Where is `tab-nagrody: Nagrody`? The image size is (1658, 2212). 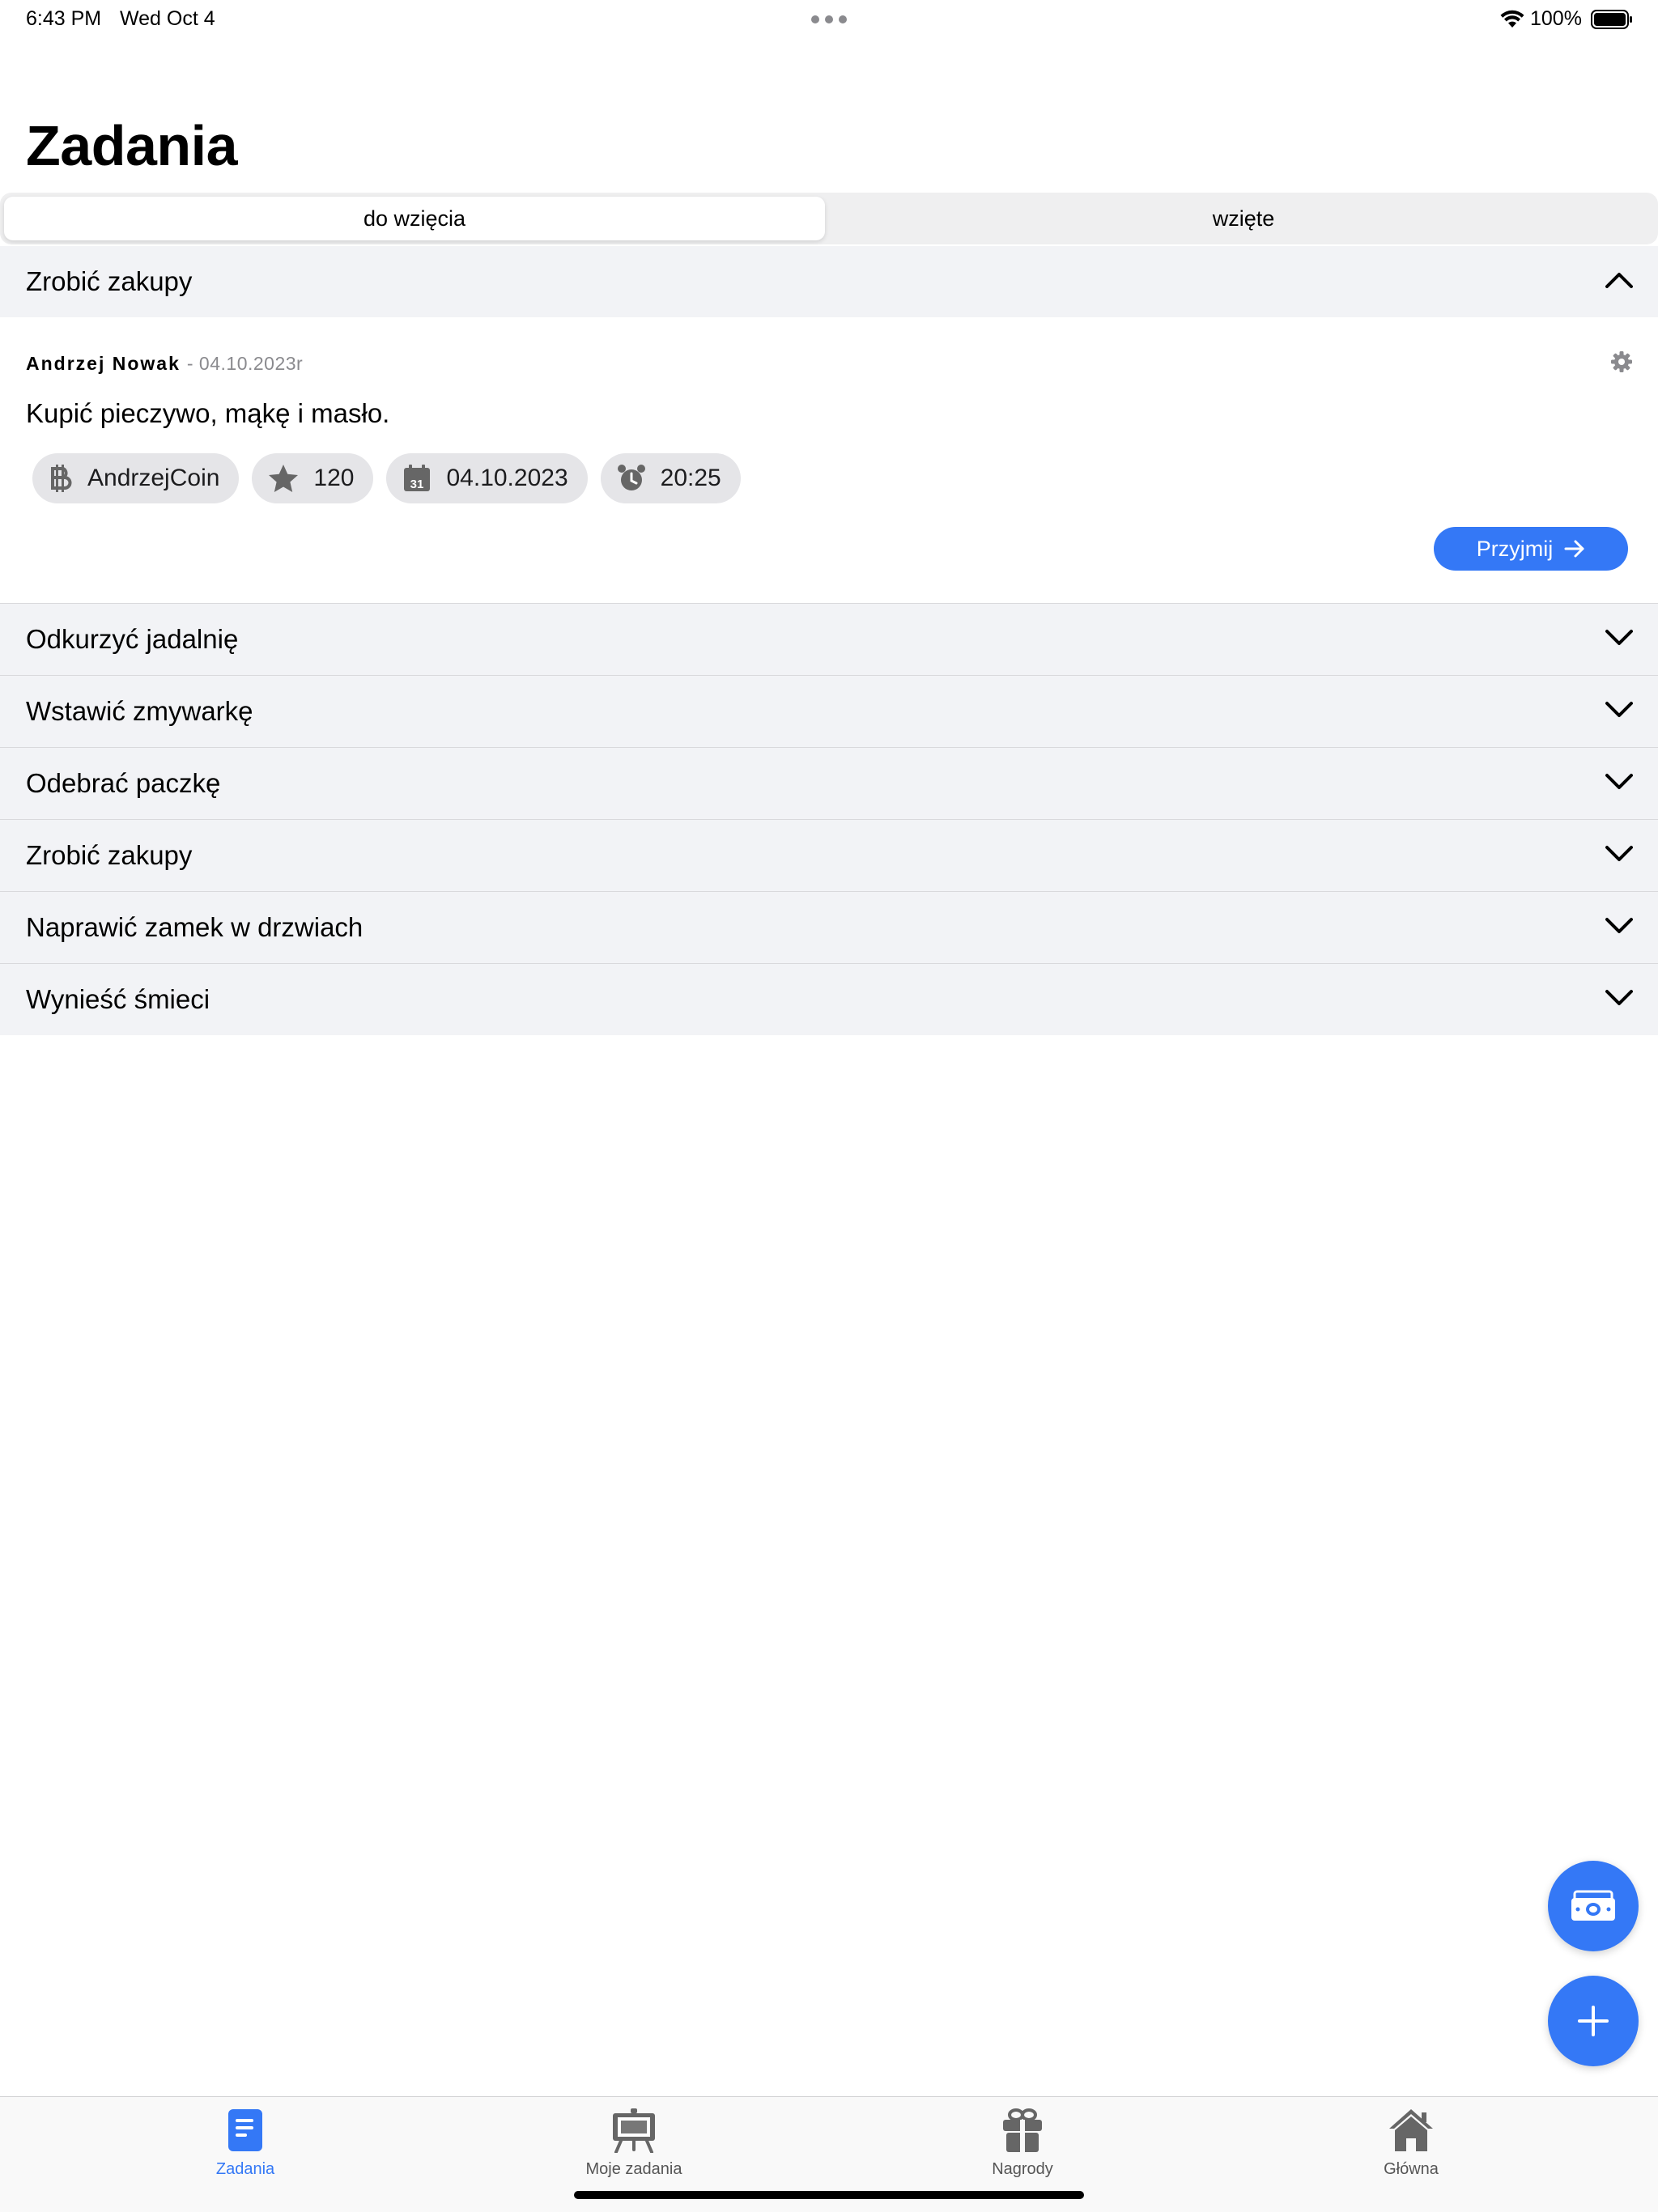
tab-nagrody: Nagrody is located at coordinates (1022, 2143).